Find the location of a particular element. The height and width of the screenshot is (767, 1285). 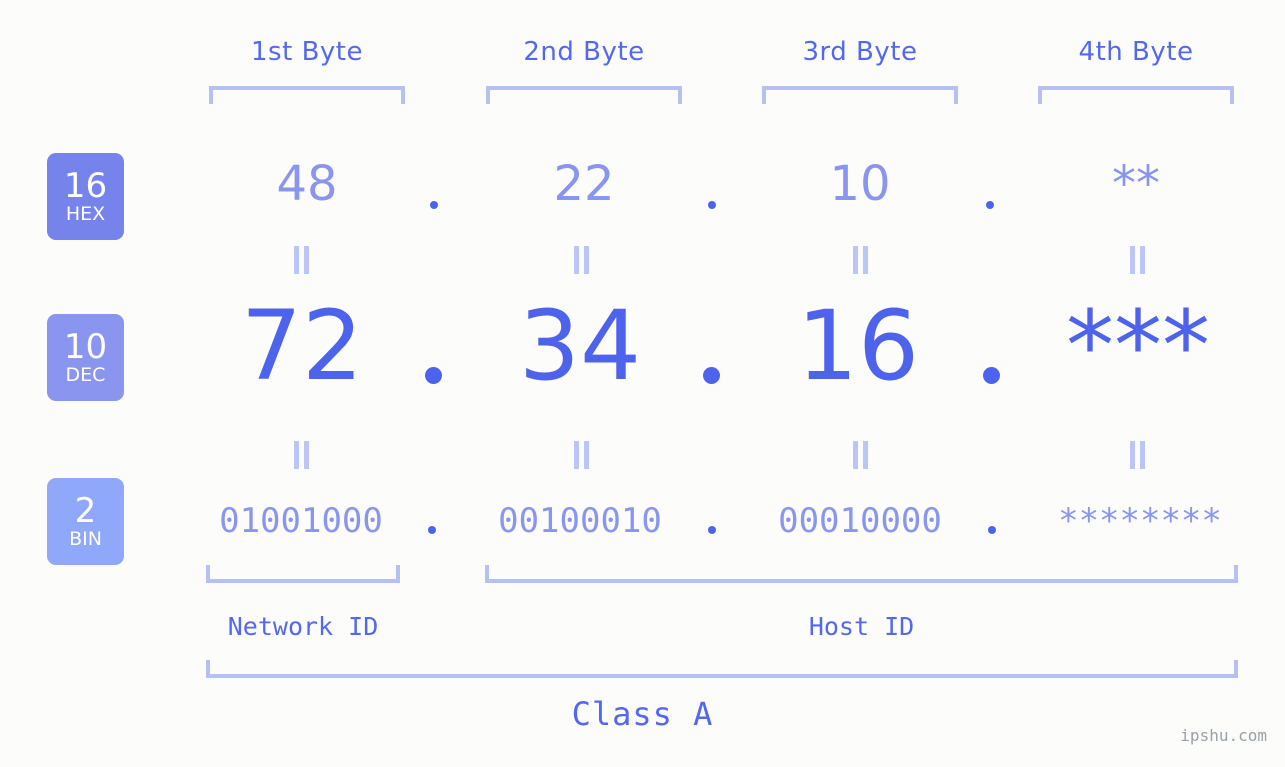

base-badge-bin-name: BIN is located at coordinates (85, 538).